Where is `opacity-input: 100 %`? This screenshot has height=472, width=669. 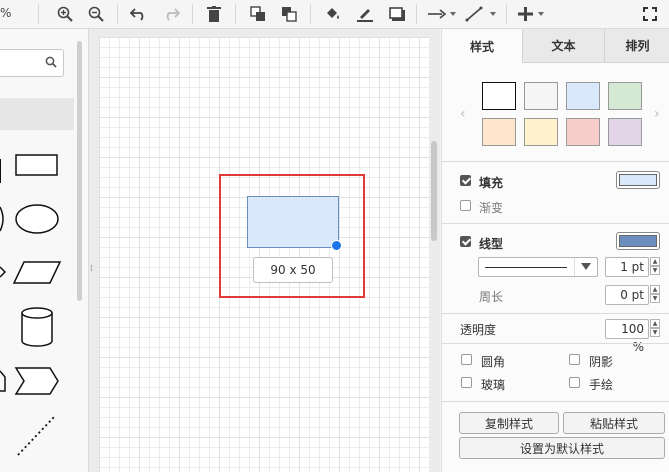 opacity-input: 100 % is located at coordinates (627, 336).